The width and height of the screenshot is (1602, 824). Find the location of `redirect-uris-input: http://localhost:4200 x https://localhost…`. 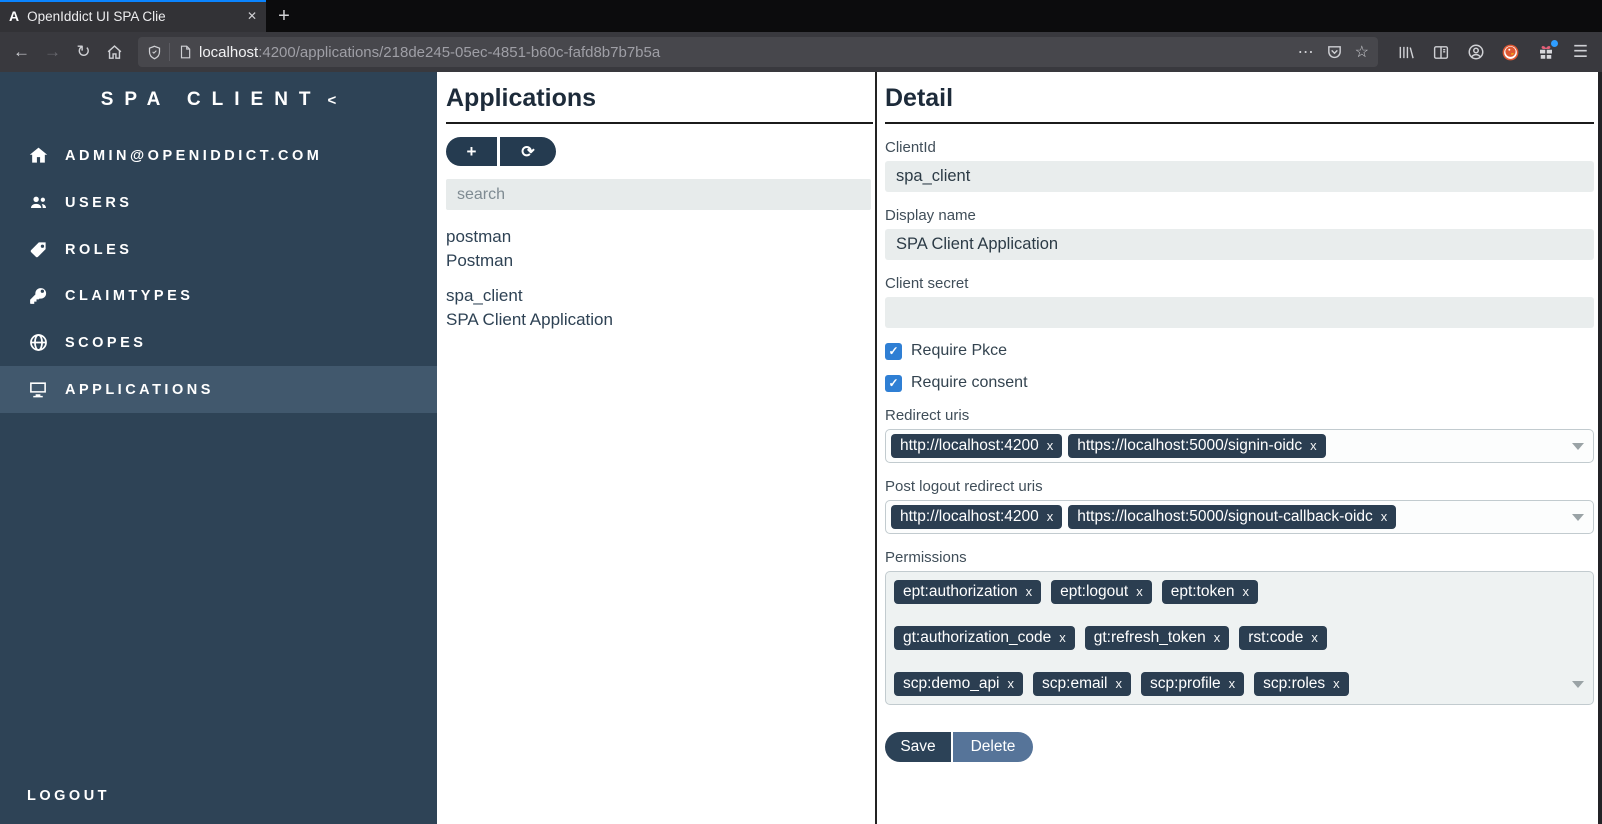

redirect-uris-input: http://localhost:4200 x https://localhost… is located at coordinates (1239, 446).